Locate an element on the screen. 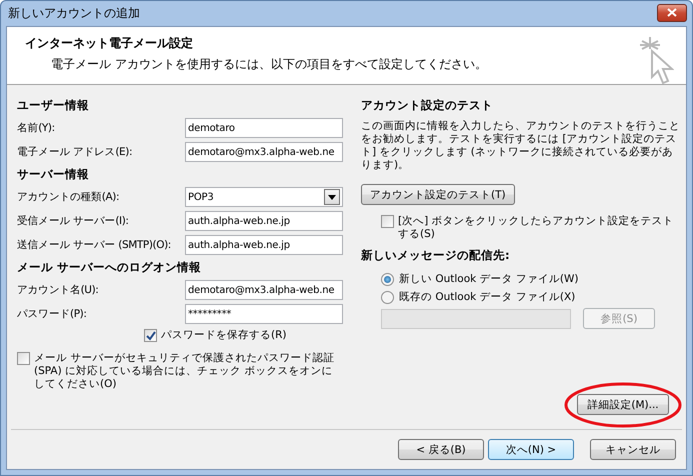  close-icon is located at coordinates (672, 12).